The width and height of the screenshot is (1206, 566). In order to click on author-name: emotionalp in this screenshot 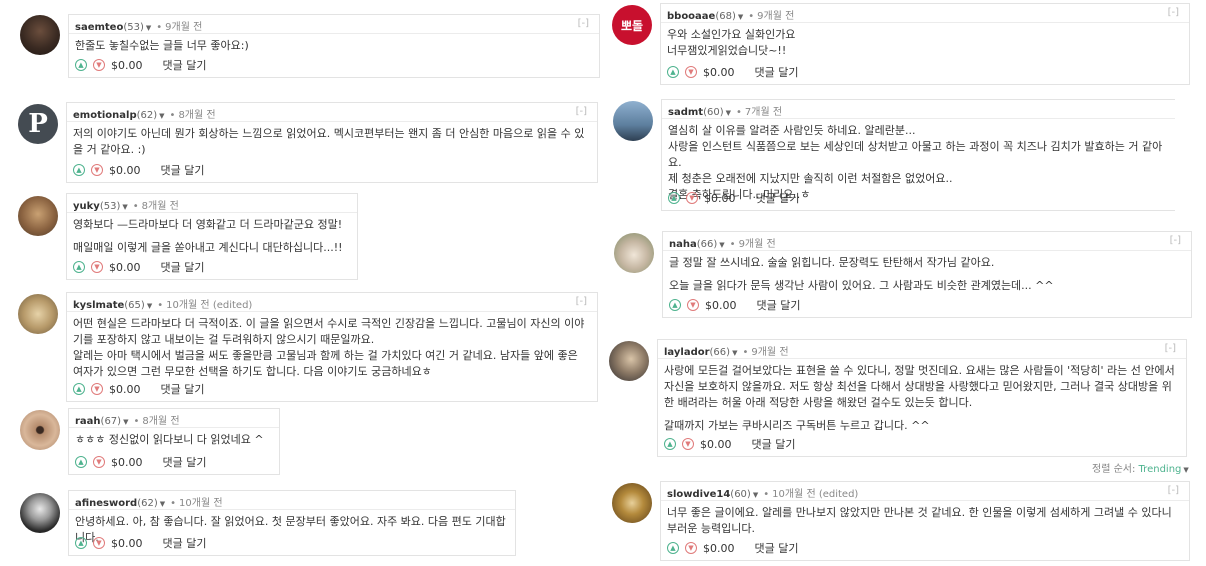, I will do `click(105, 115)`.